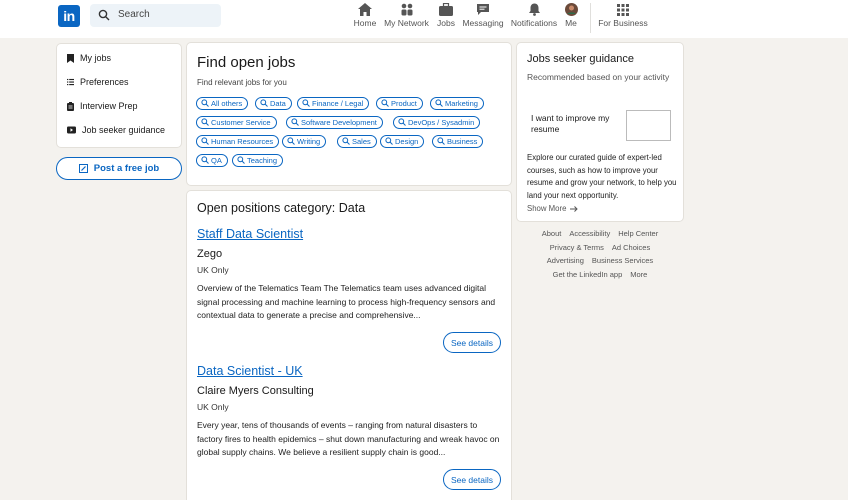  What do you see at coordinates (534, 23) in the screenshot?
I see `nav-label: Notifications` at bounding box center [534, 23].